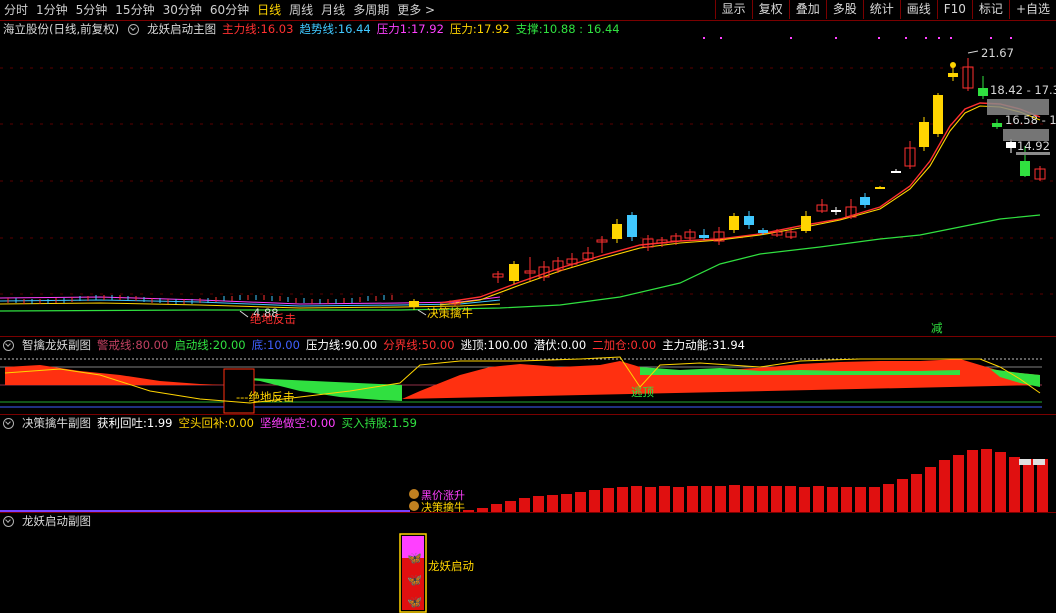 Image resolution: width=1056 pixels, height=613 pixels. I want to click on period-tab: 日线, so click(269, 10).